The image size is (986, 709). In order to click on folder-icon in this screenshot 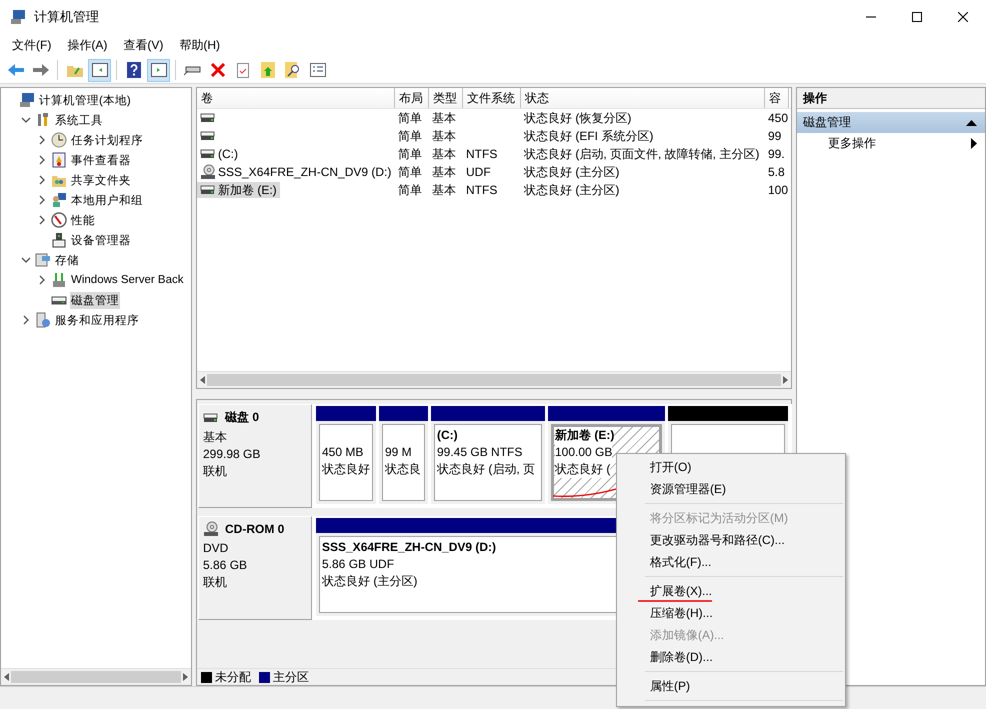, I will do `click(74, 70)`.